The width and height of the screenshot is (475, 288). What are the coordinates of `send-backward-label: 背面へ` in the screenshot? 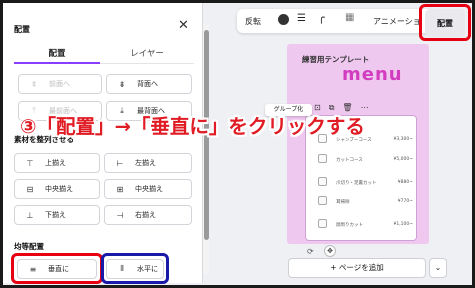 It's located at (147, 84).